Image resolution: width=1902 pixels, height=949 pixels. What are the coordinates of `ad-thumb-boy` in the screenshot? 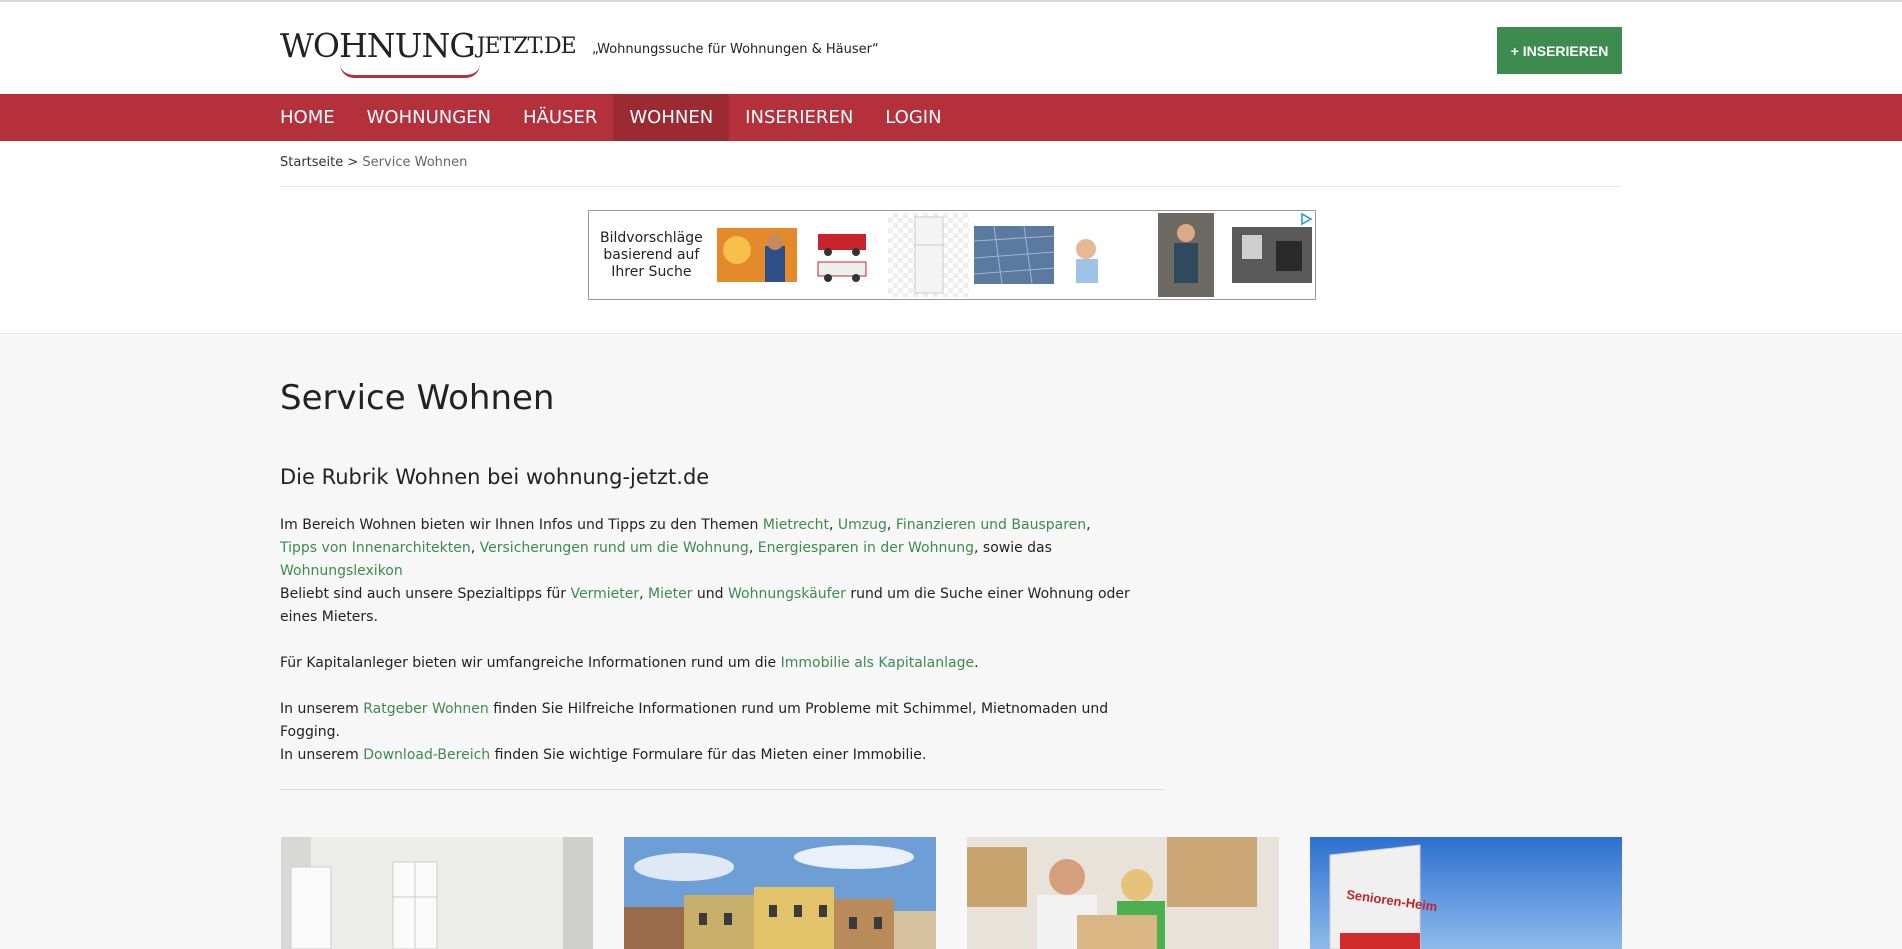 It's located at (1186, 255).